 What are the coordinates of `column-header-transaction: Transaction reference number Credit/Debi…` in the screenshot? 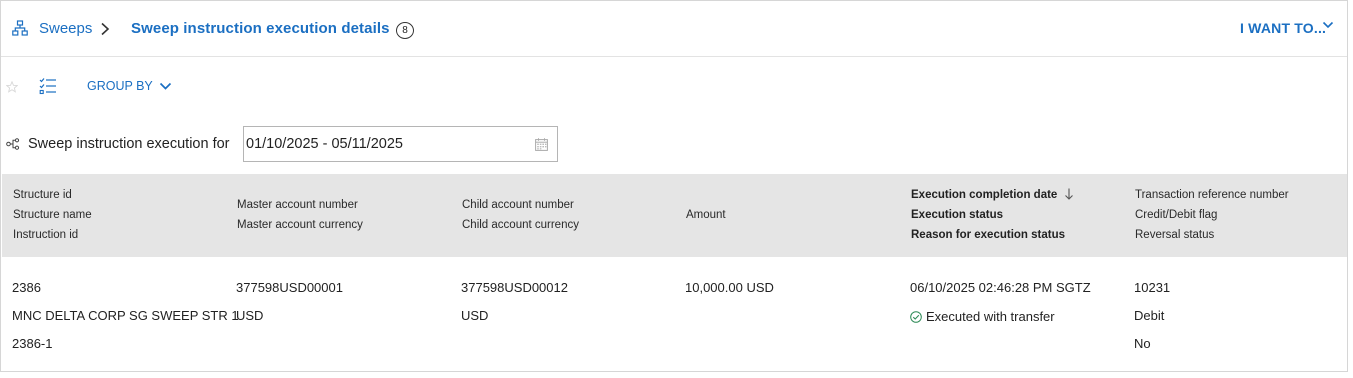 It's located at (1212, 215).